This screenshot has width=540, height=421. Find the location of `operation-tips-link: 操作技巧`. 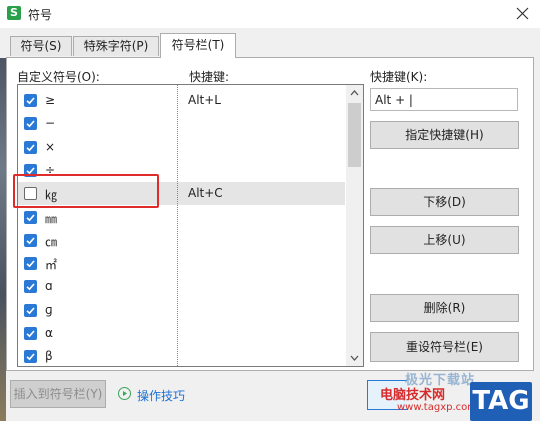

operation-tips-link: 操作技巧 is located at coordinates (161, 395).